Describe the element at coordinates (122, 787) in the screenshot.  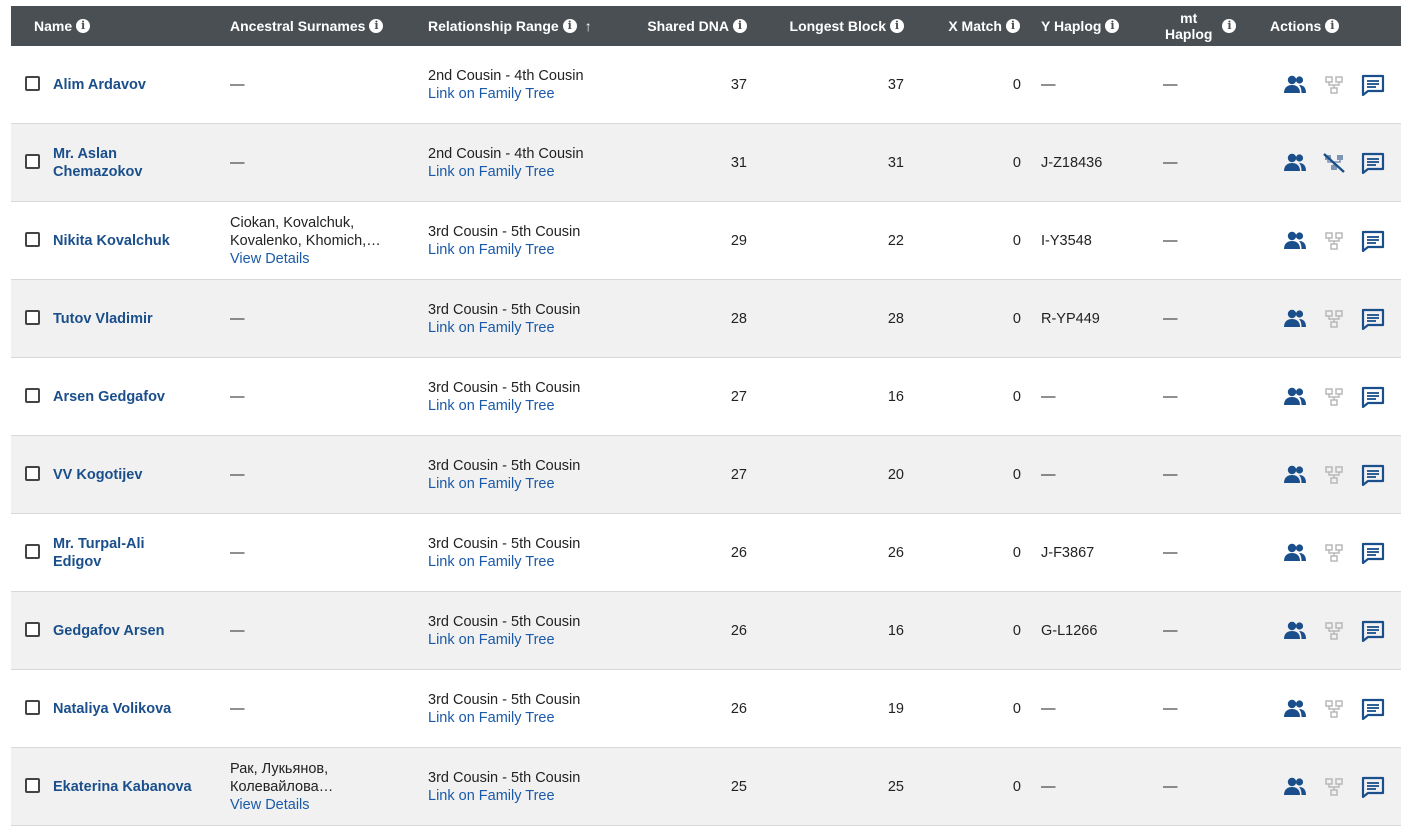
I see `match-name-link: Ekaterina Kabanova` at that location.